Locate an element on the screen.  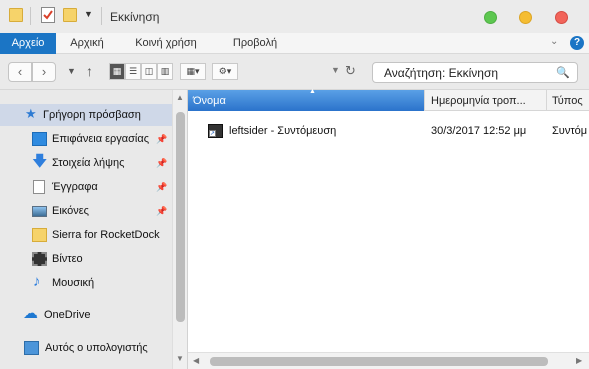
traffic-red-button is located at coordinates (561, 17).